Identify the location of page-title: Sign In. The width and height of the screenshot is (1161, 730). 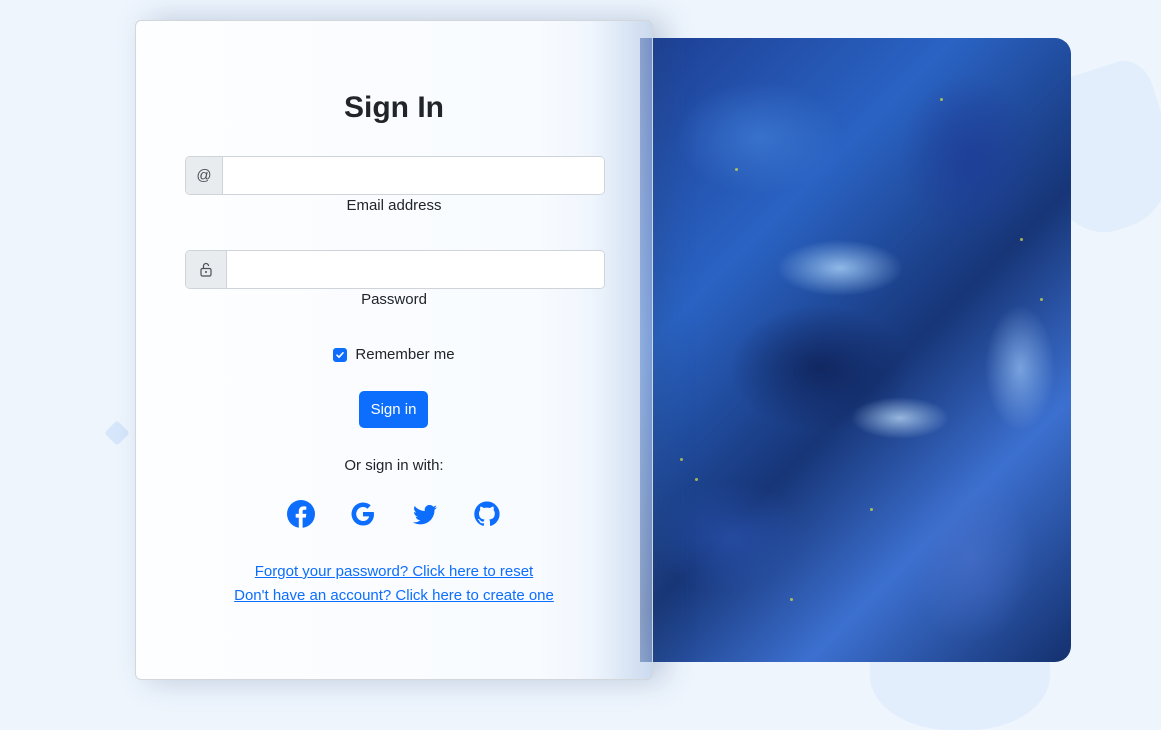
(394, 107).